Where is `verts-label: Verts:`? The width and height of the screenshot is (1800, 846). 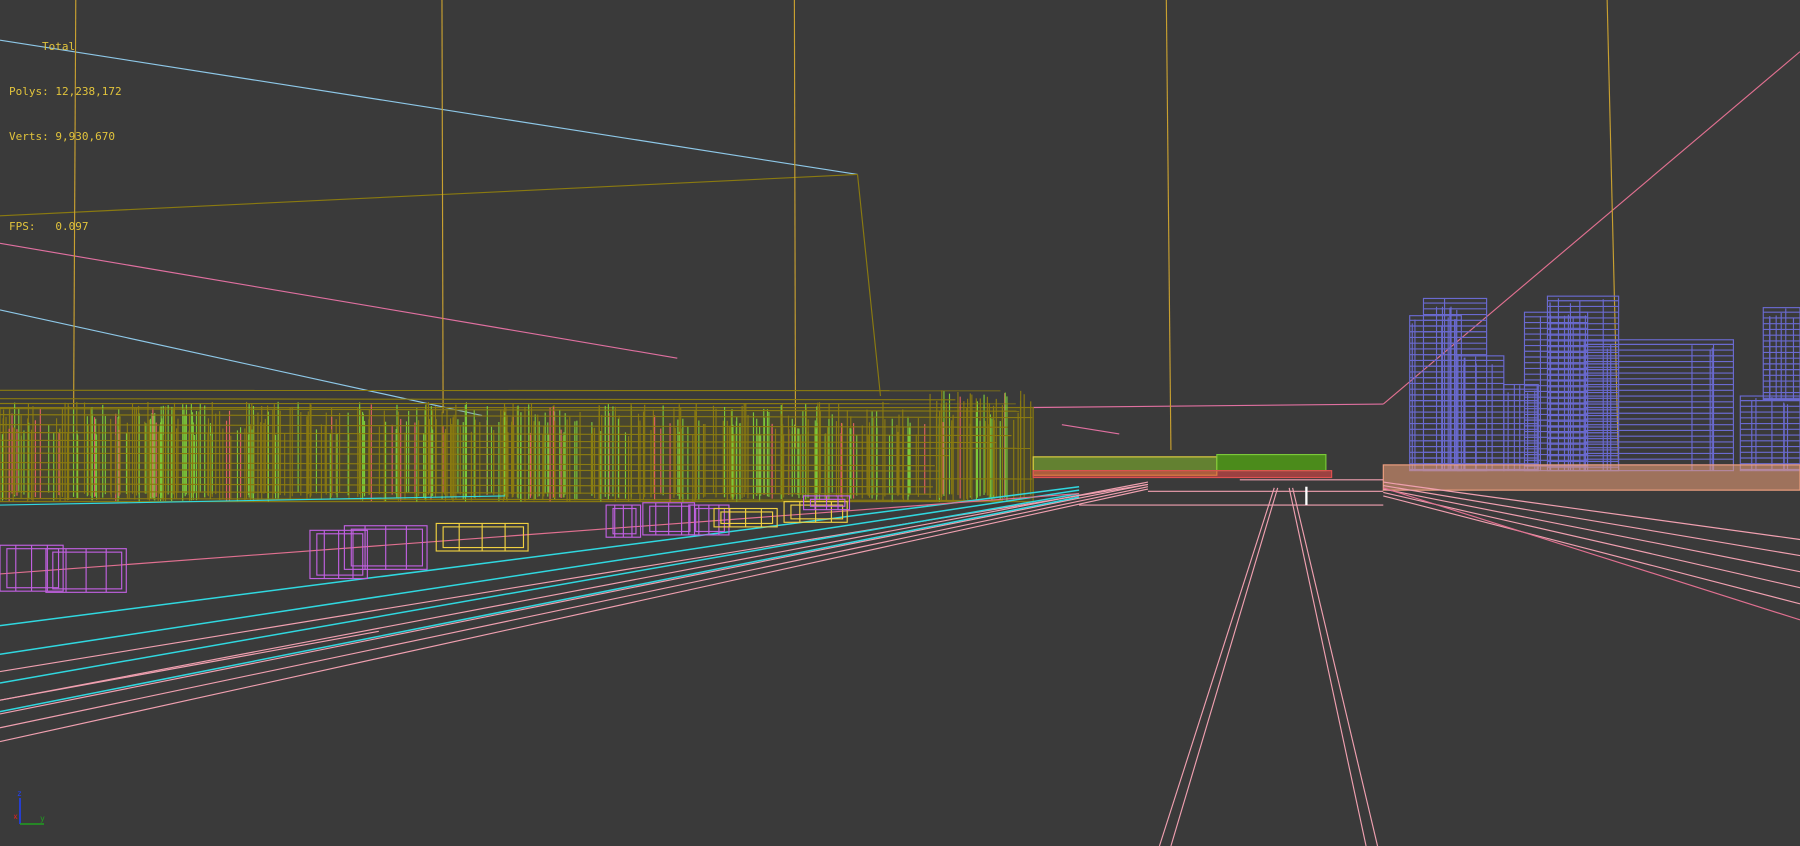 verts-label: Verts: is located at coordinates (29, 136).